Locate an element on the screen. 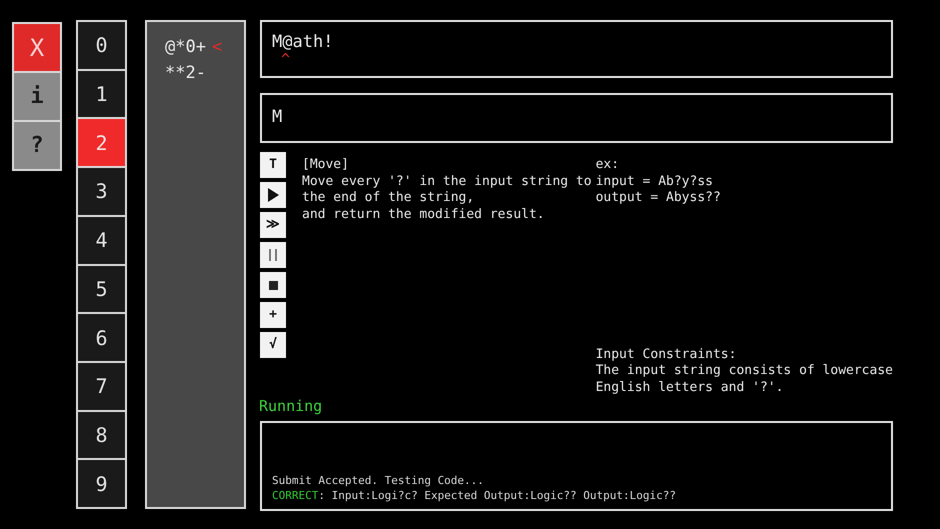 This screenshot has height=529, width=940. info-button: i is located at coordinates (37, 96).